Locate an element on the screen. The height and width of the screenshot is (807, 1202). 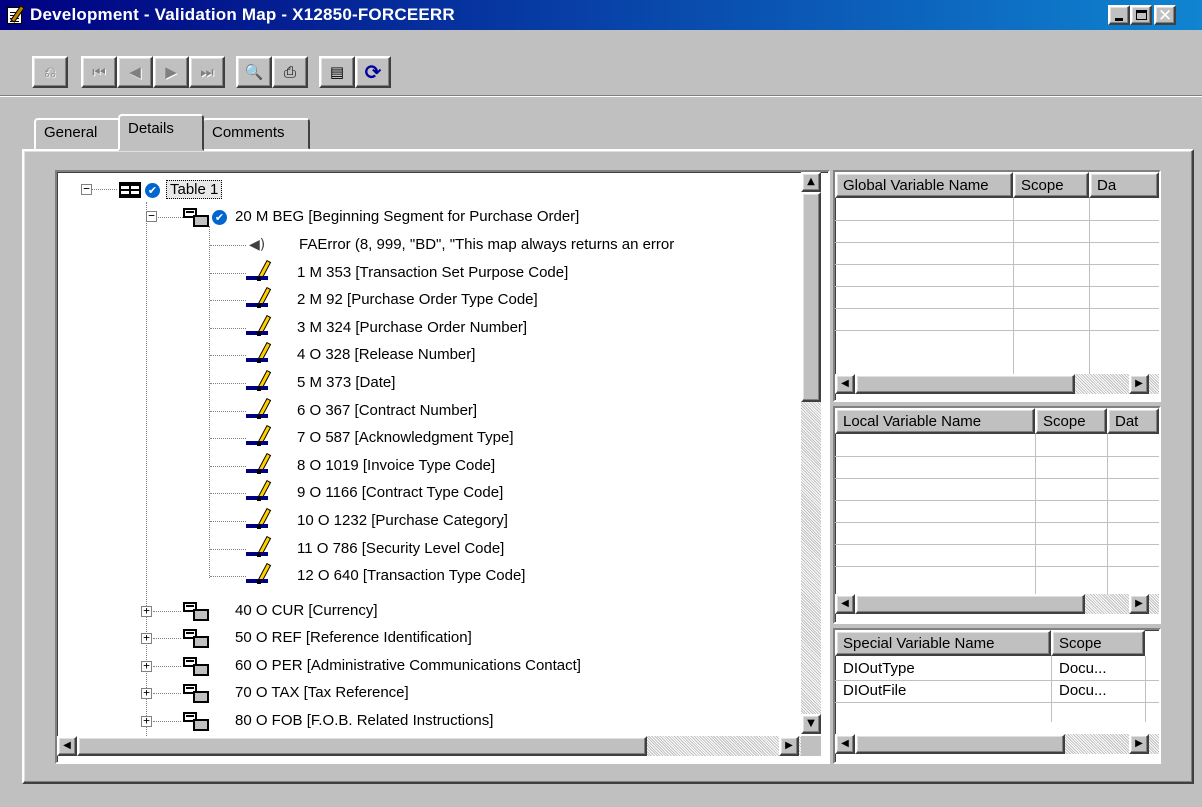
notes-button: ▤ is located at coordinates (337, 72).